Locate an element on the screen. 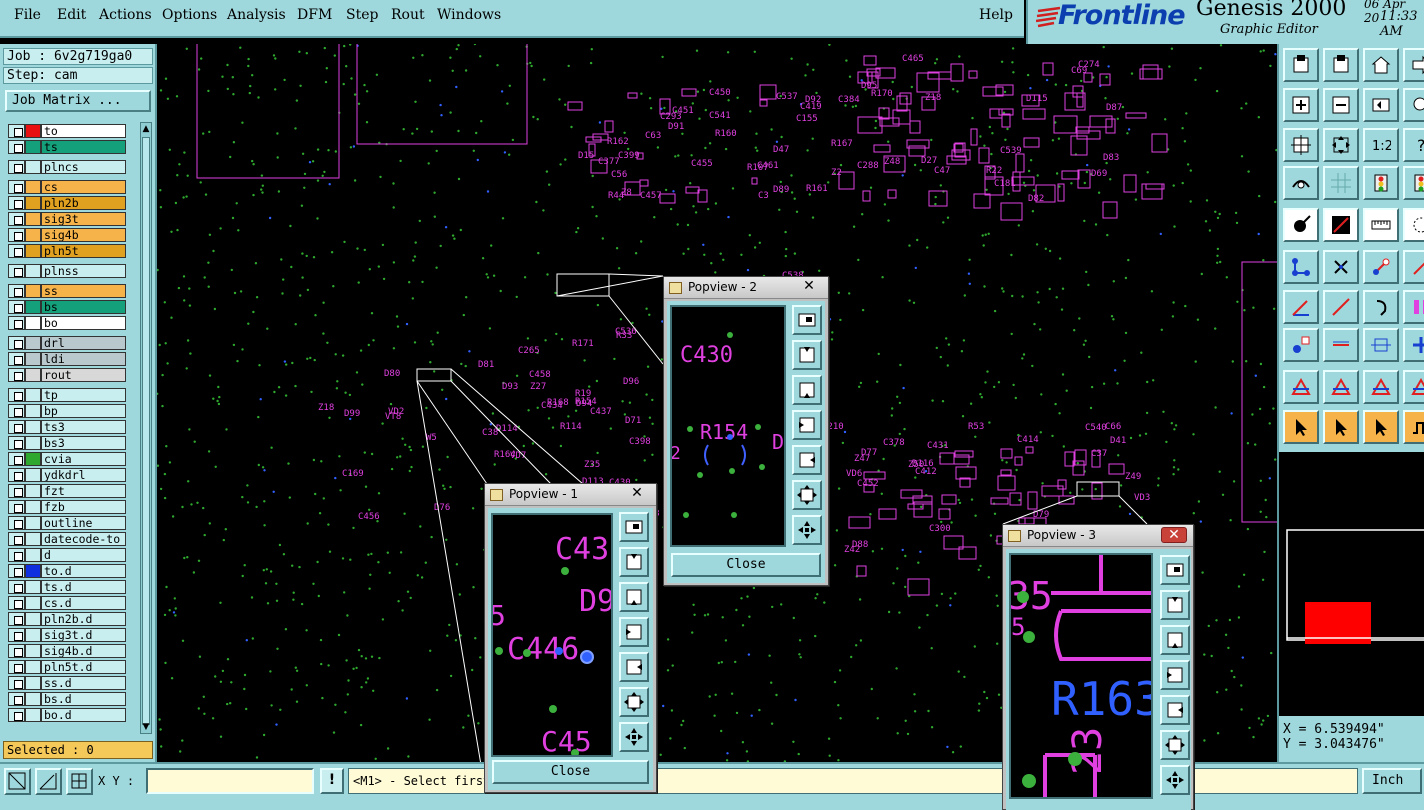  popview-2: Popview - 2 ✕ C430 R154 D 2 Close is located at coordinates (746, 431).